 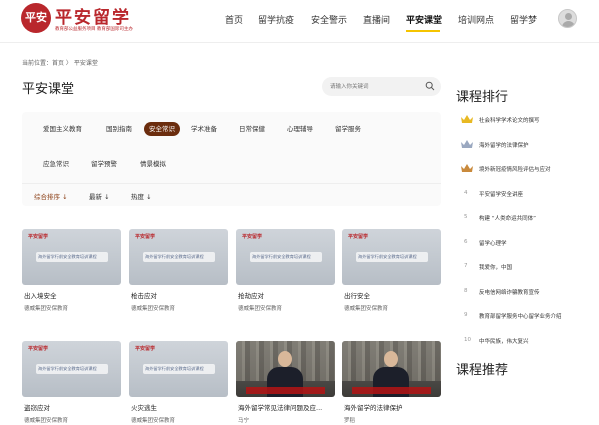 What do you see at coordinates (466, 217) in the screenshot?
I see `ranking-number: 5` at bounding box center [466, 217].